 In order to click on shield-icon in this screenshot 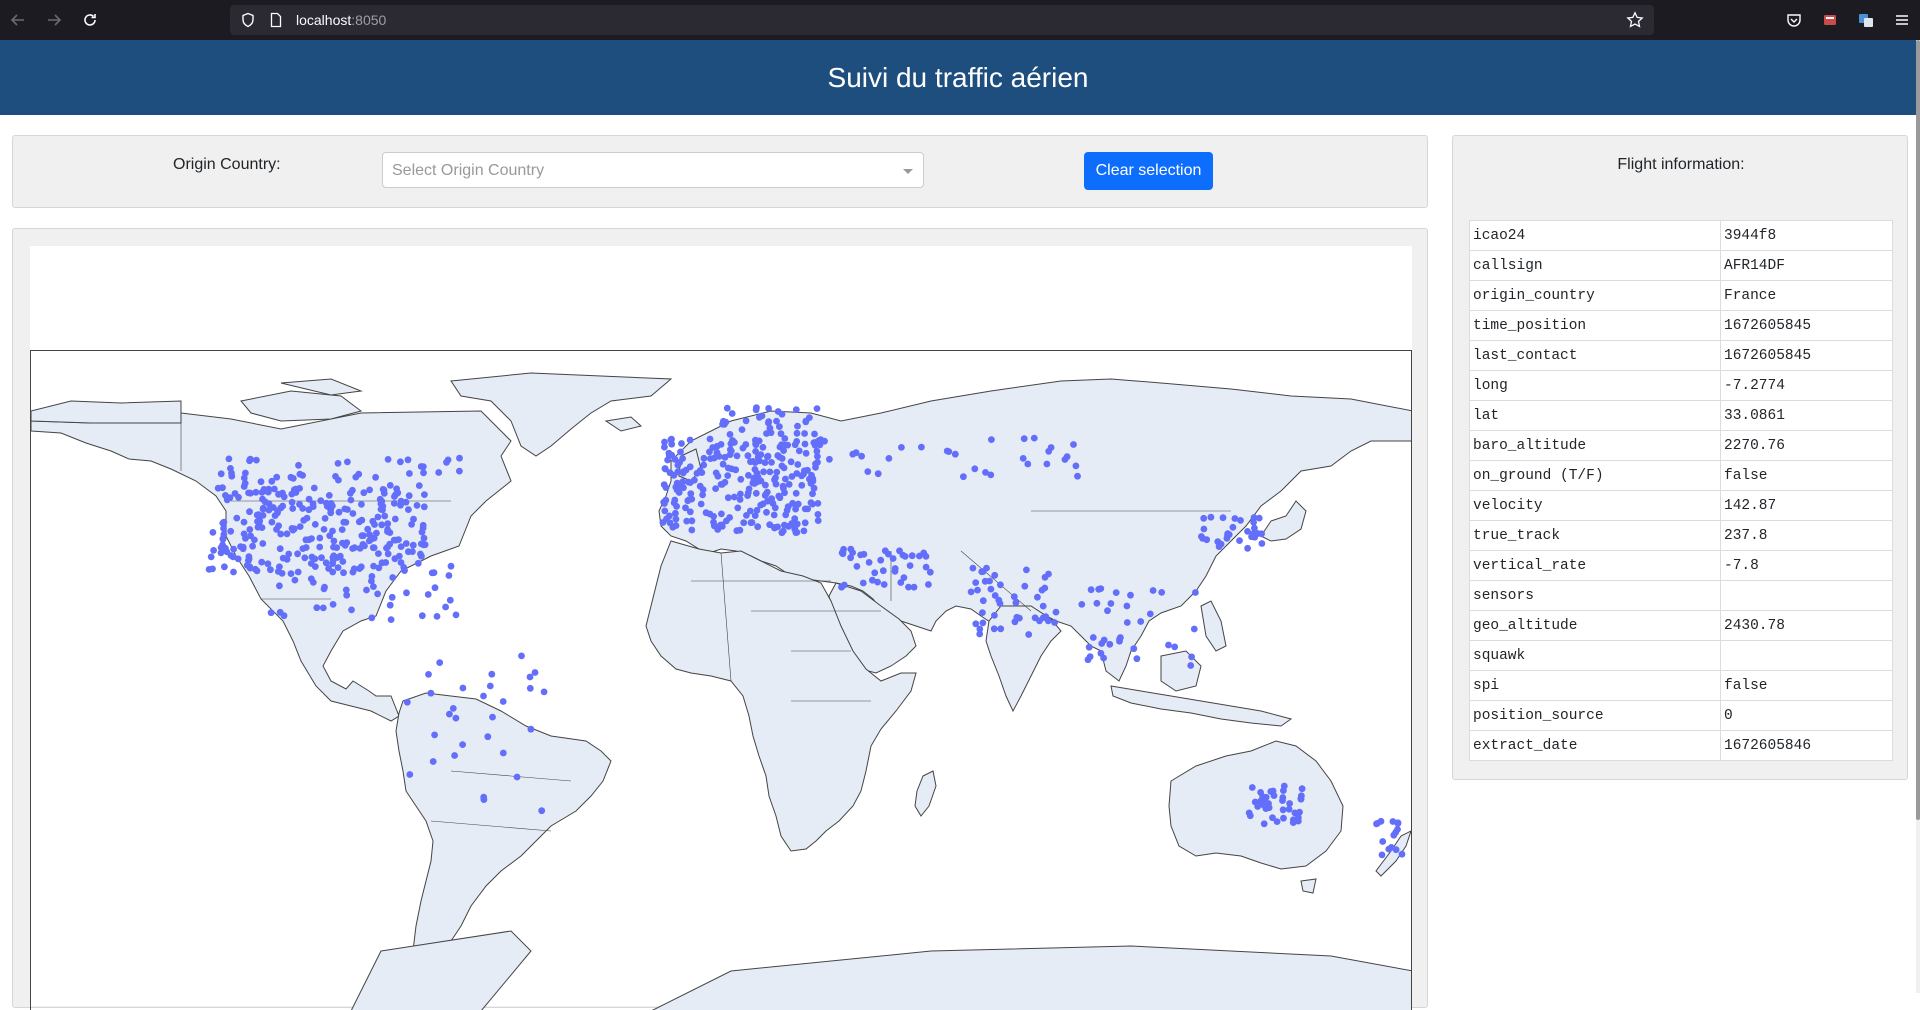, I will do `click(248, 20)`.